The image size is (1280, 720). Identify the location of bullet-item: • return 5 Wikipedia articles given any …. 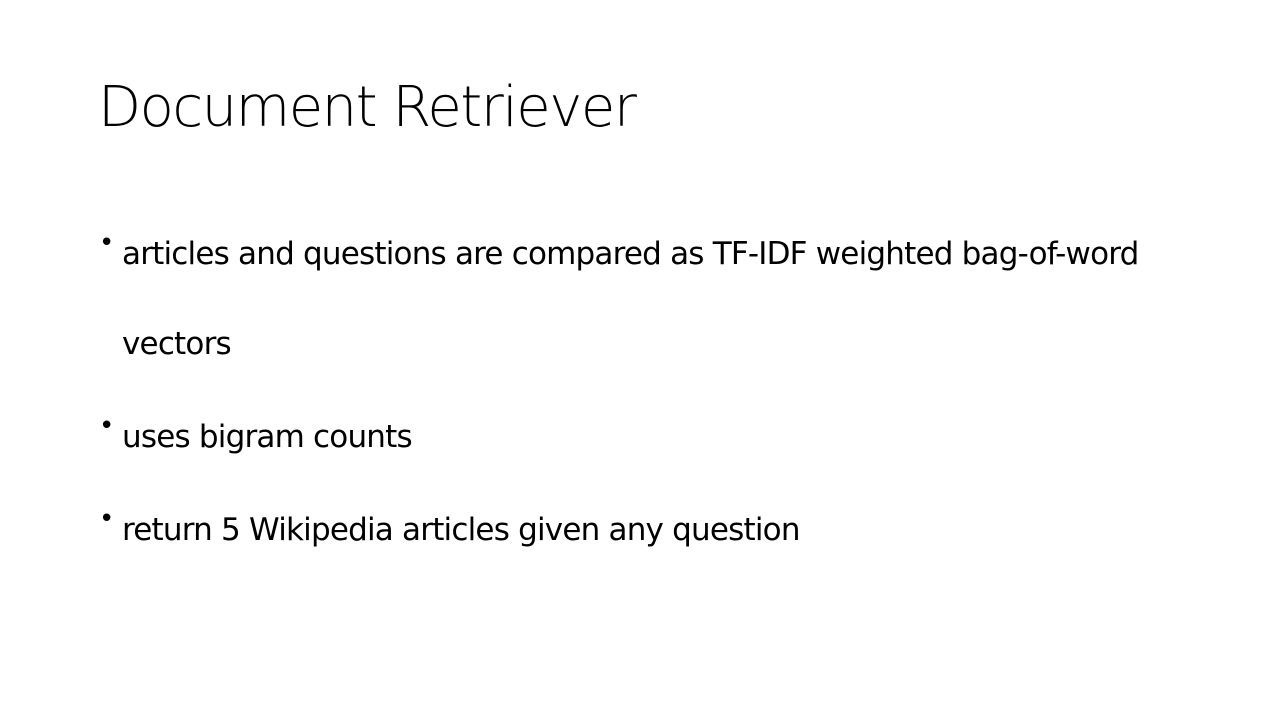
(653, 530).